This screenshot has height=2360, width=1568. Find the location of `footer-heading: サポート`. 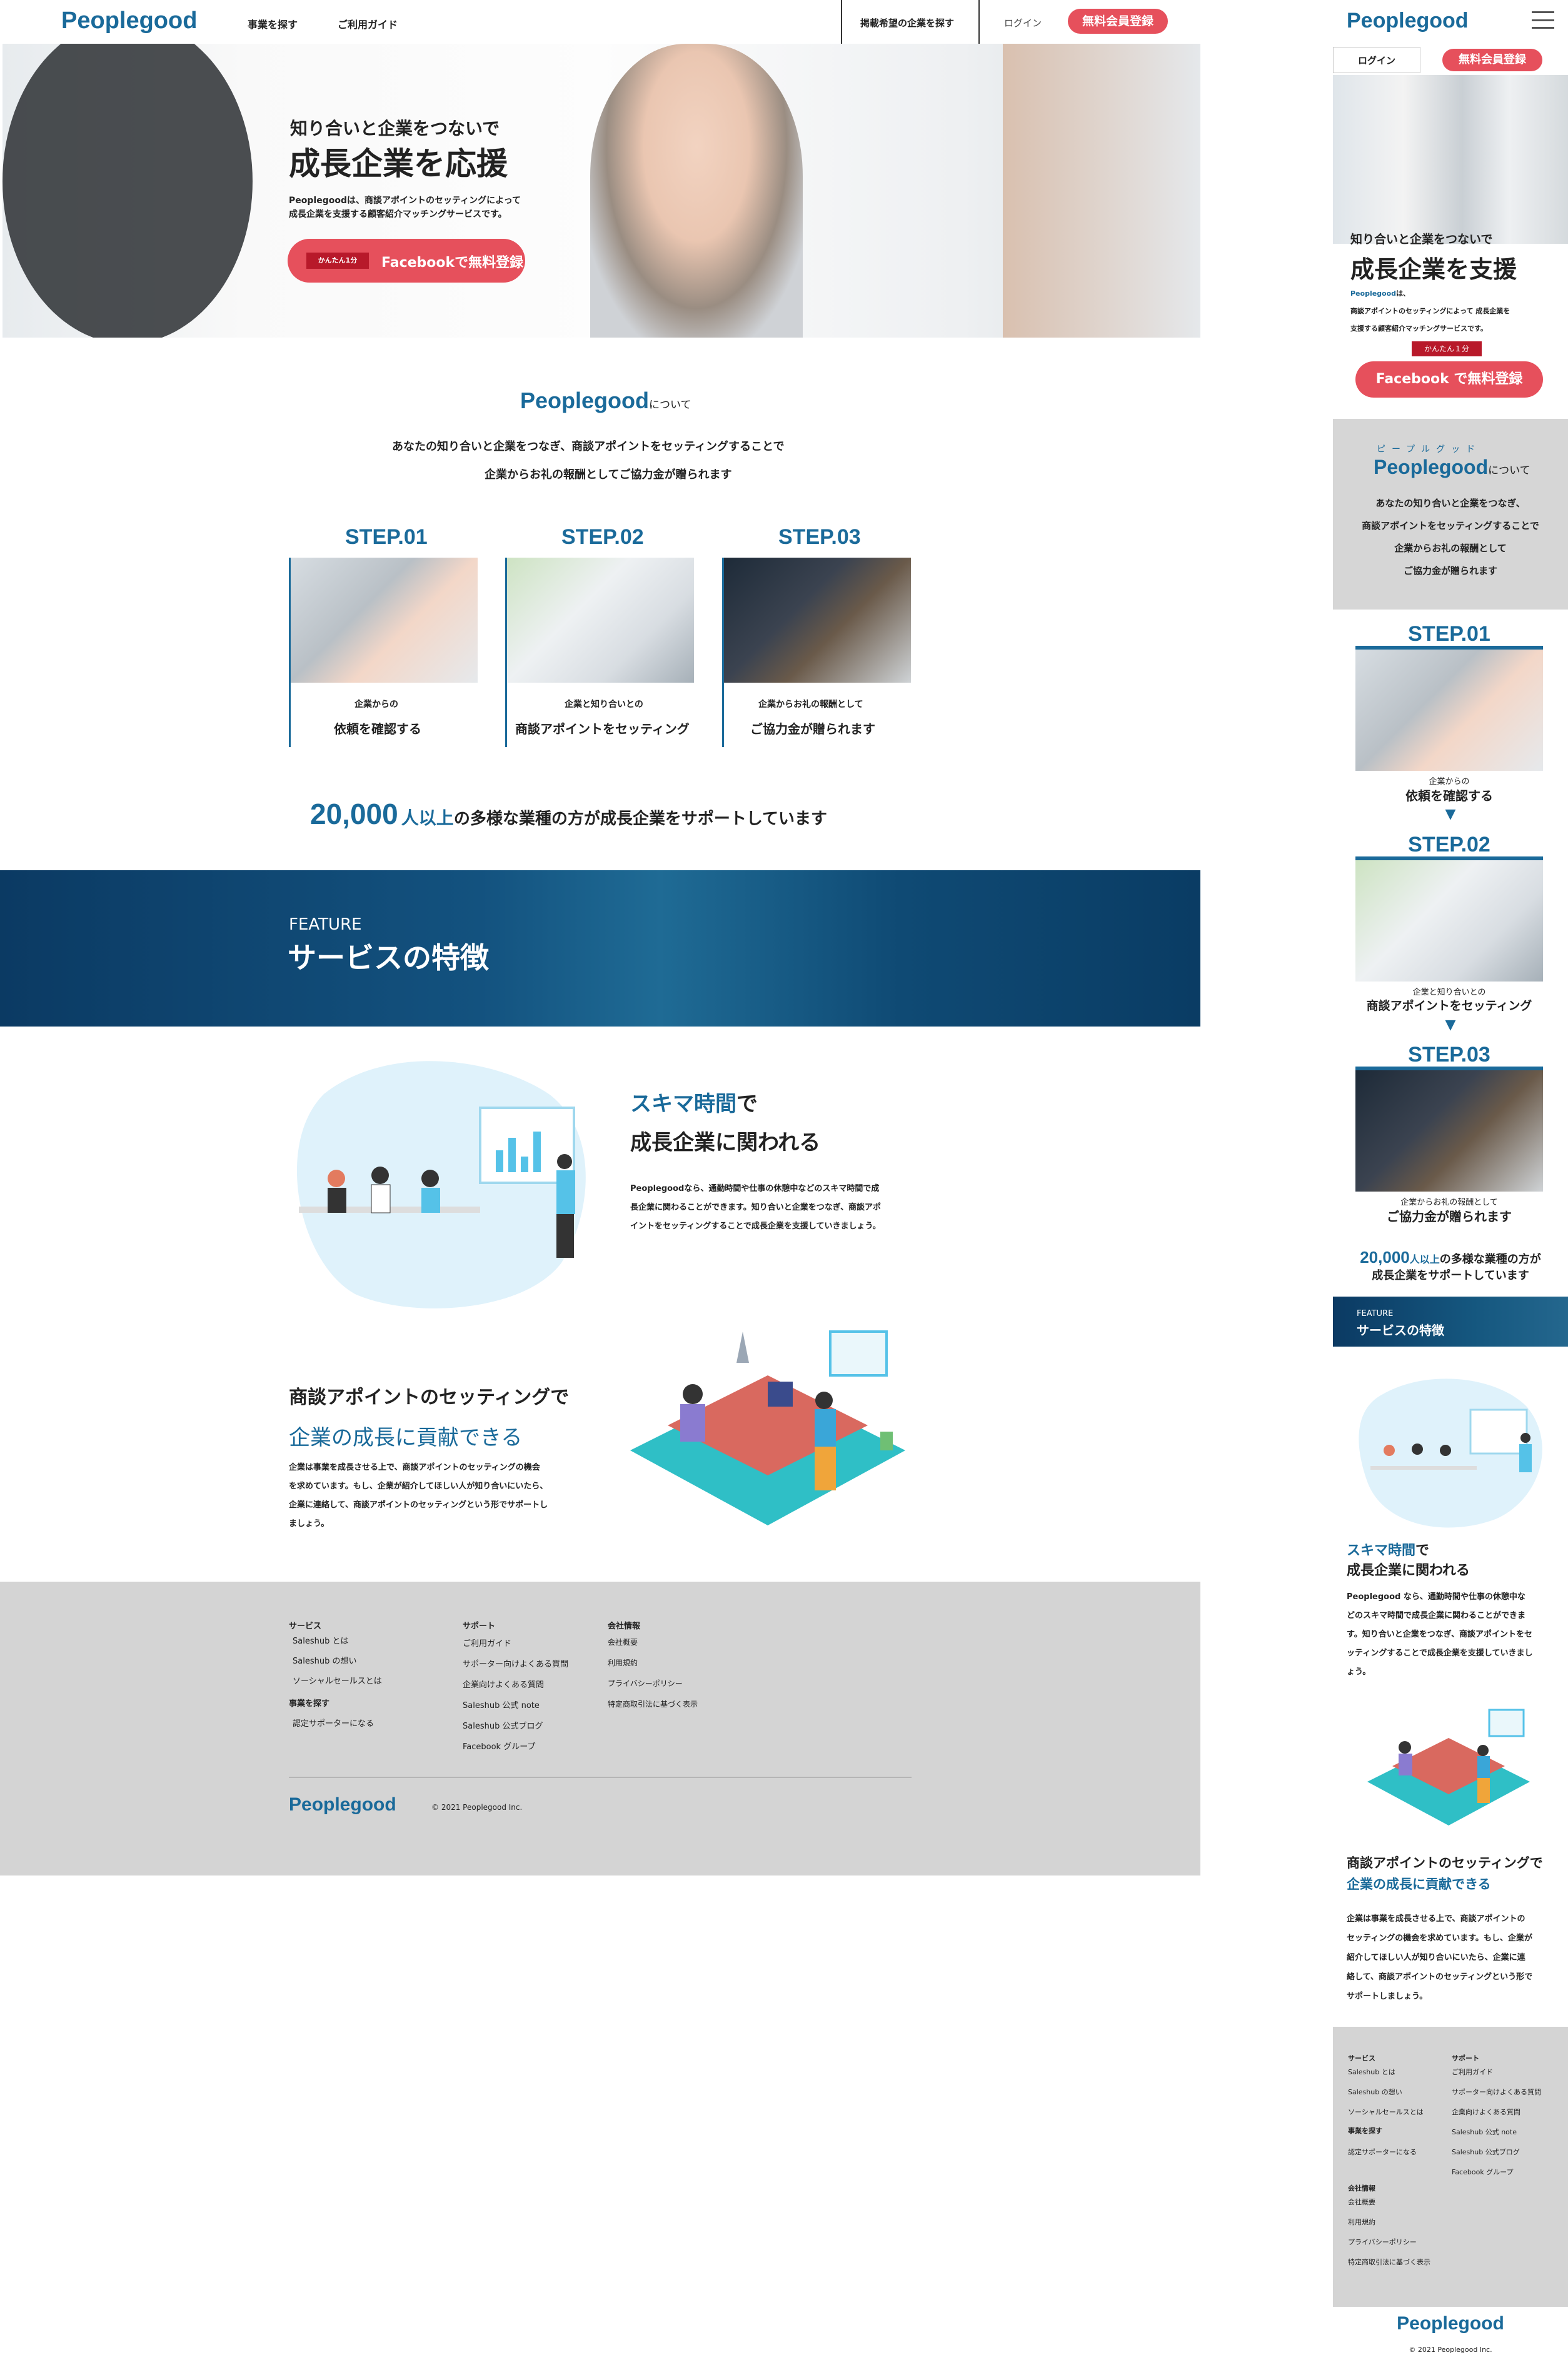

footer-heading: サポート is located at coordinates (479, 1626).